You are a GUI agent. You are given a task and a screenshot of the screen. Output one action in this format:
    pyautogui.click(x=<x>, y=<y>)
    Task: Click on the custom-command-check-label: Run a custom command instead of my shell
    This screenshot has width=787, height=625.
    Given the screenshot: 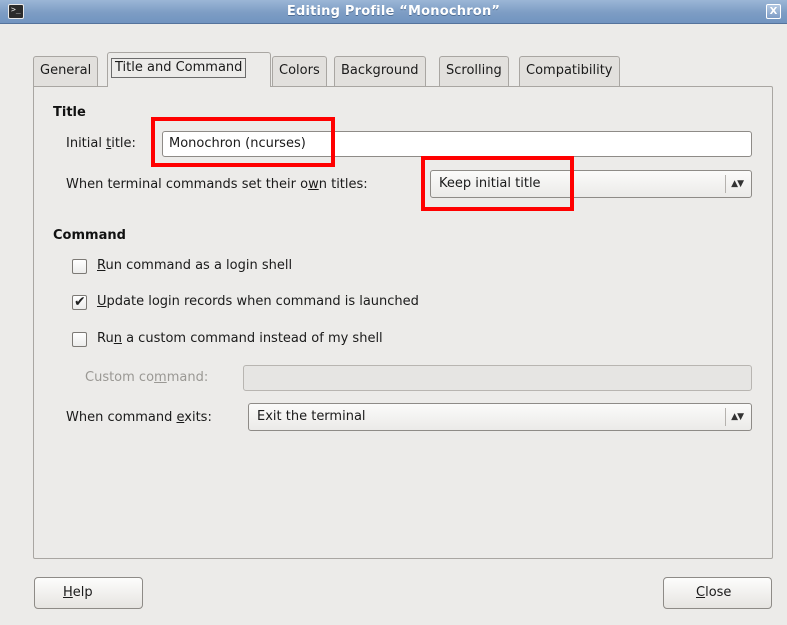 What is the action you would take?
    pyautogui.click(x=240, y=338)
    